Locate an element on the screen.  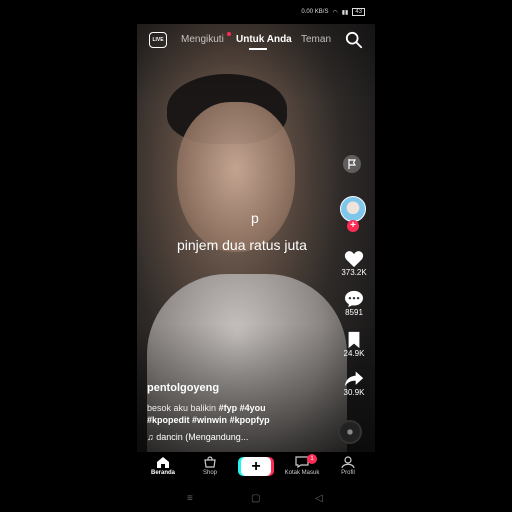
bottom-navigation: Beranda Shop + Kotak Masuk 1 Profil is located at coordinates (256, 470).